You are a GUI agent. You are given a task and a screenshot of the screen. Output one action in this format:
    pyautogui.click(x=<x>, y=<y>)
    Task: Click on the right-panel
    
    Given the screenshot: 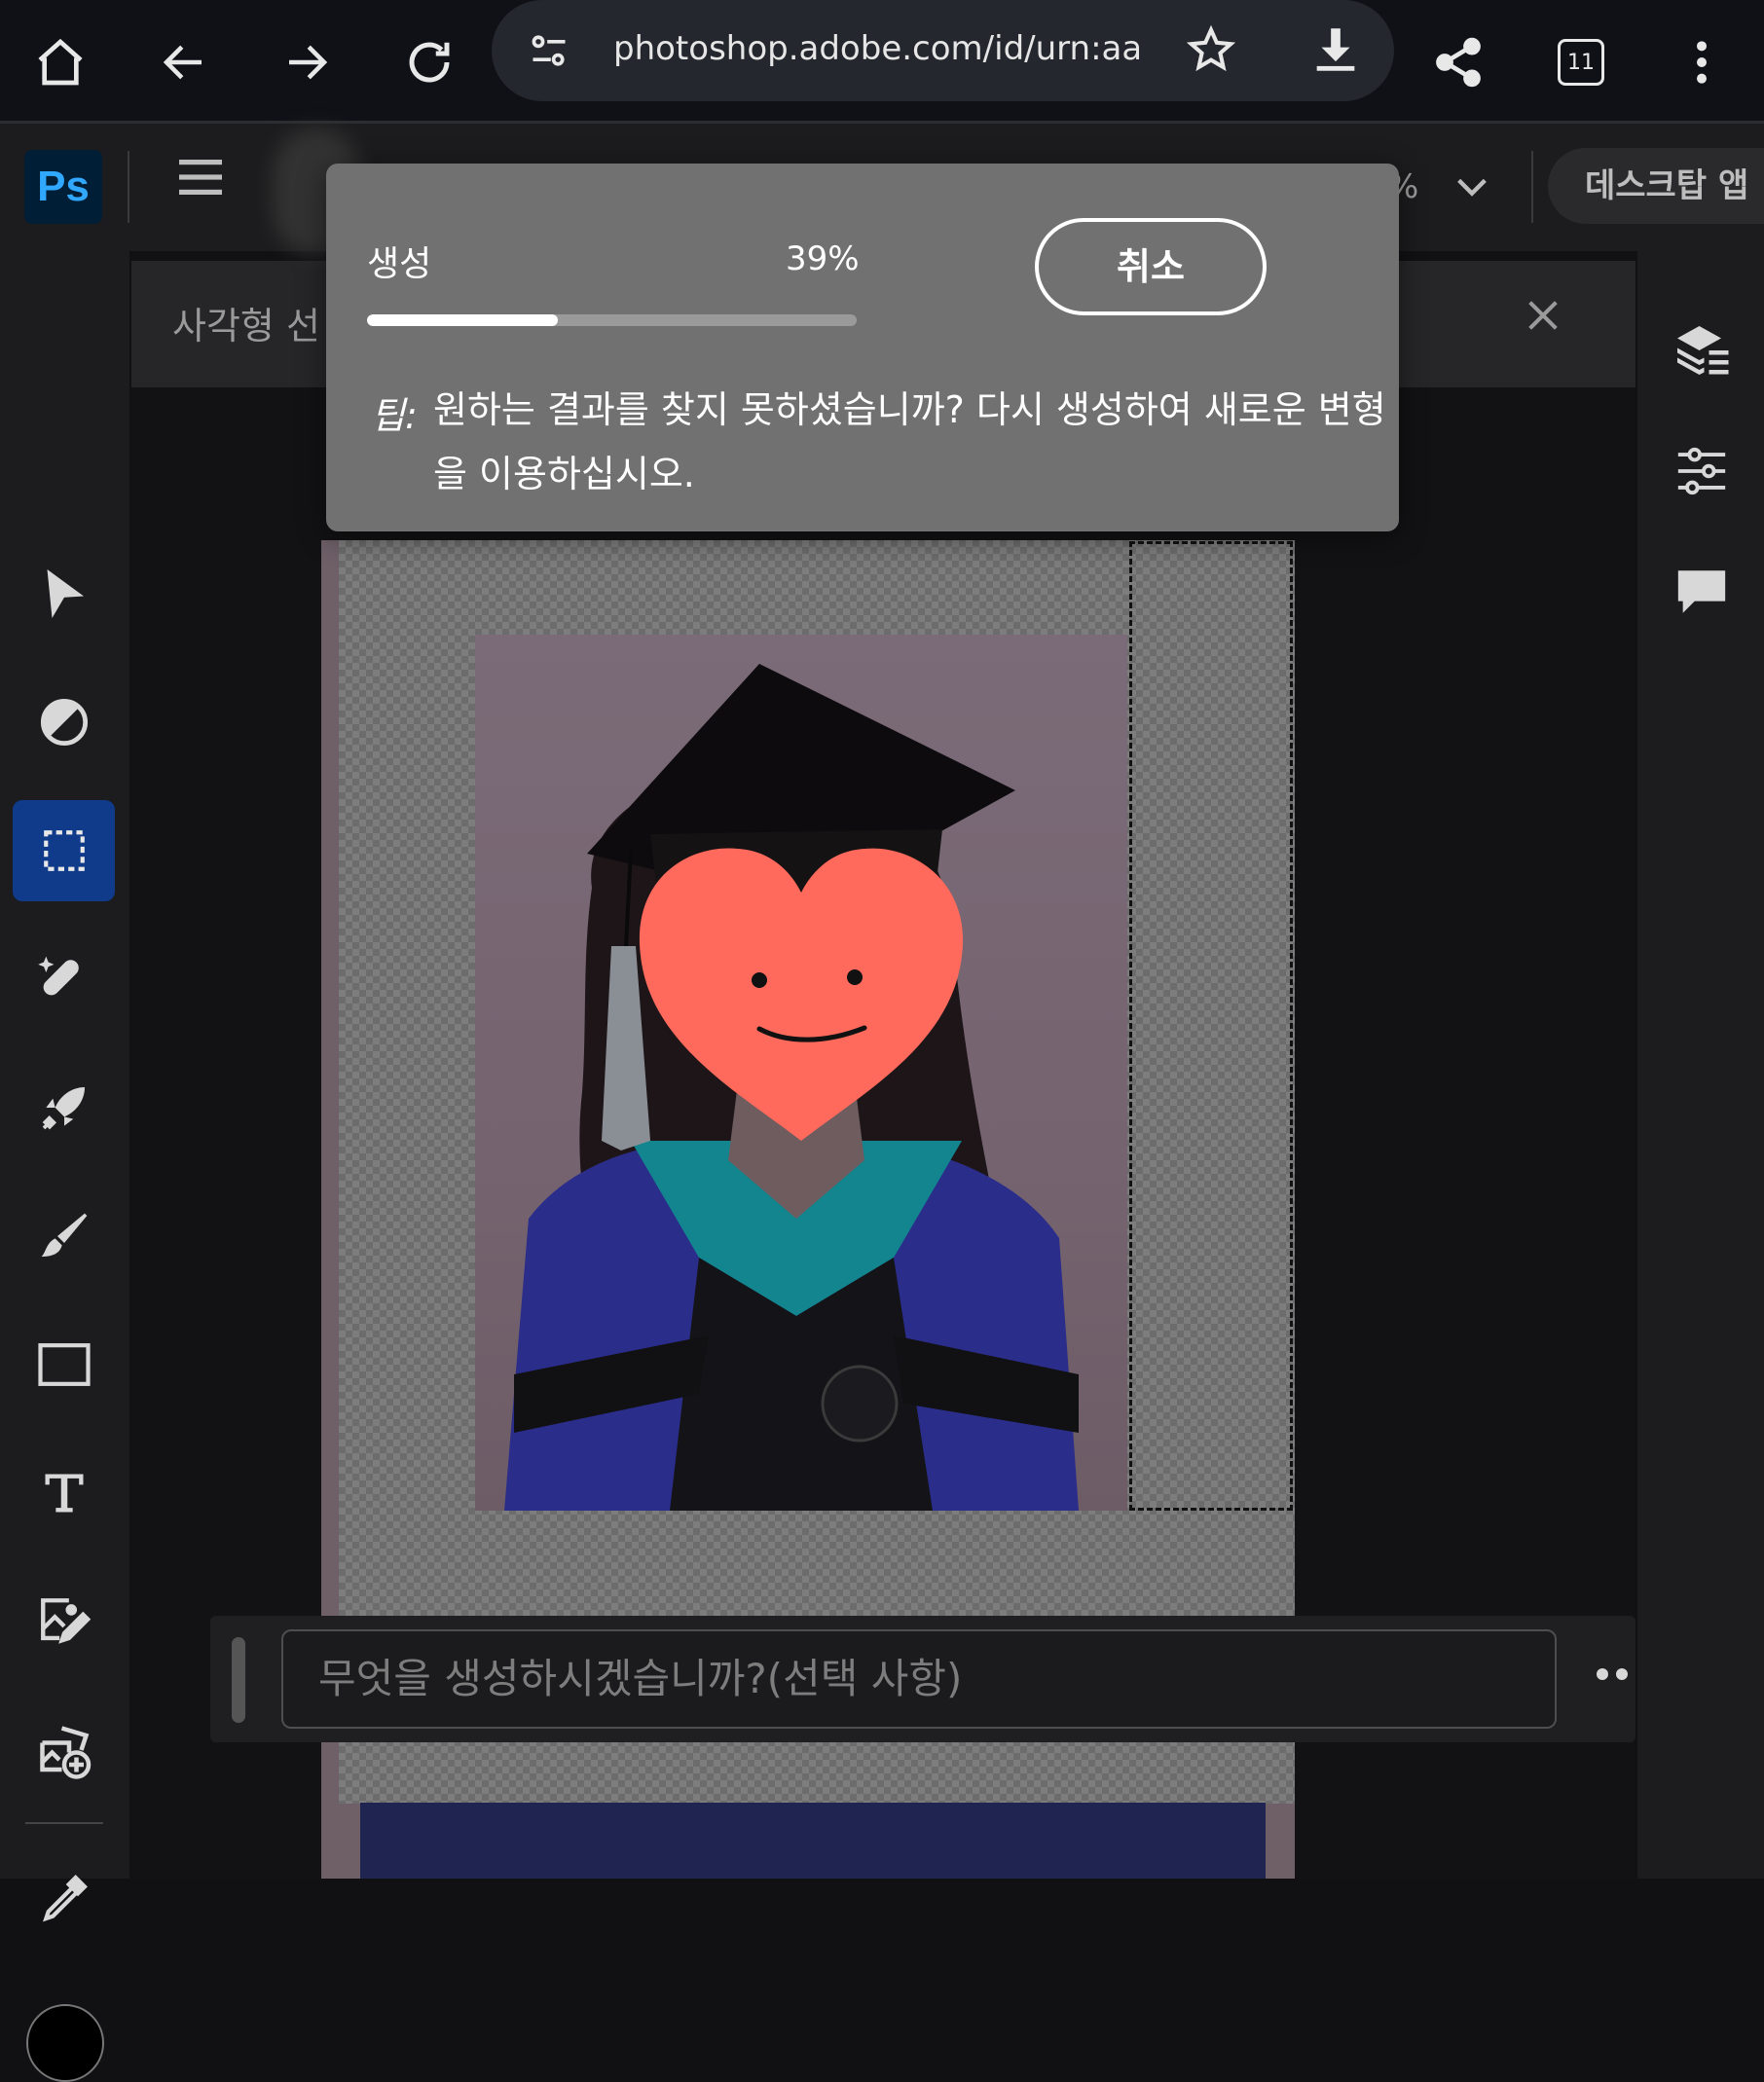 What is the action you would take?
    pyautogui.click(x=1700, y=1065)
    